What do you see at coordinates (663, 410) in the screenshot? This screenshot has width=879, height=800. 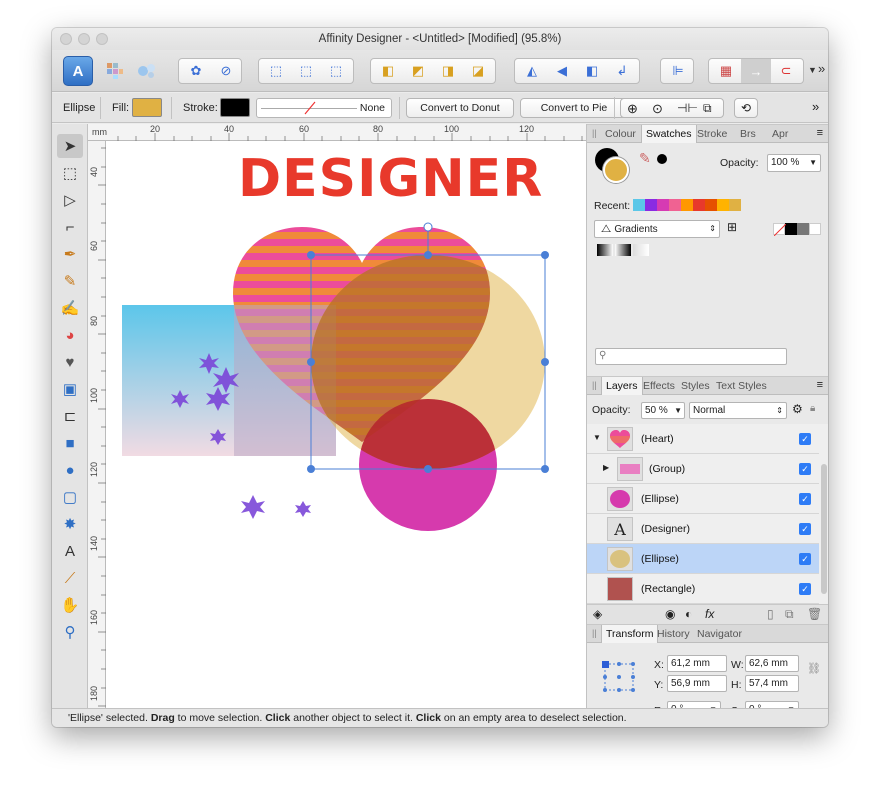 I see `layer-opacity-field: 50 % ▼` at bounding box center [663, 410].